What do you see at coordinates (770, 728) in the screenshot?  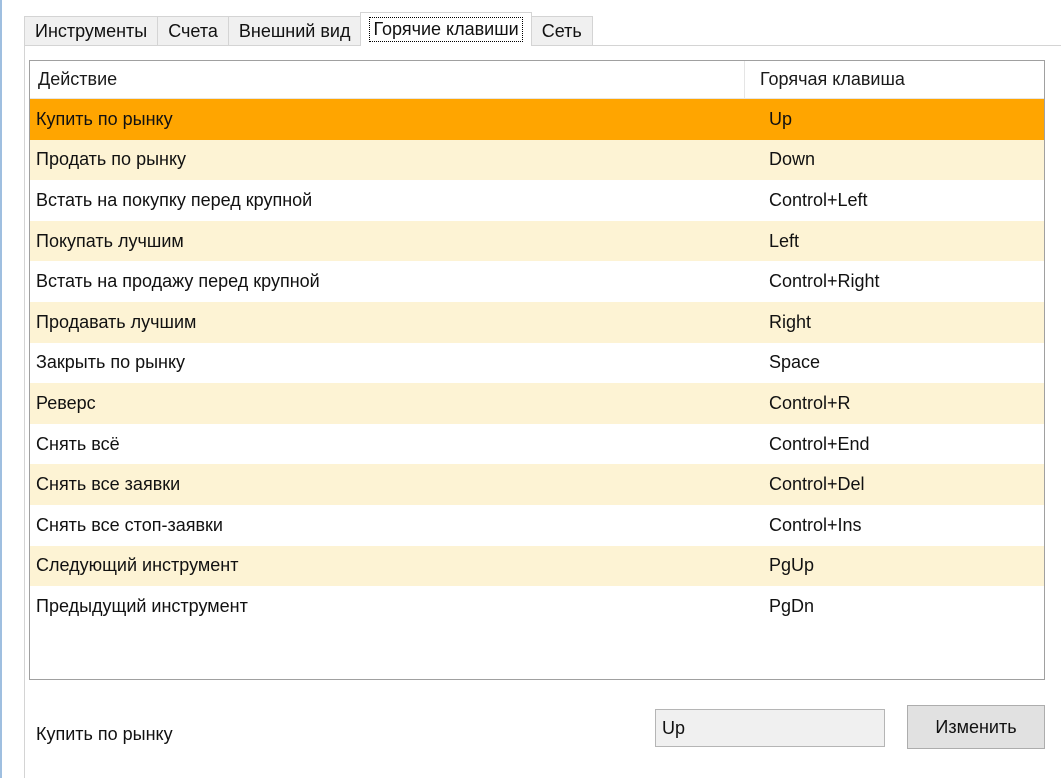 I see `hotkey-field` at bounding box center [770, 728].